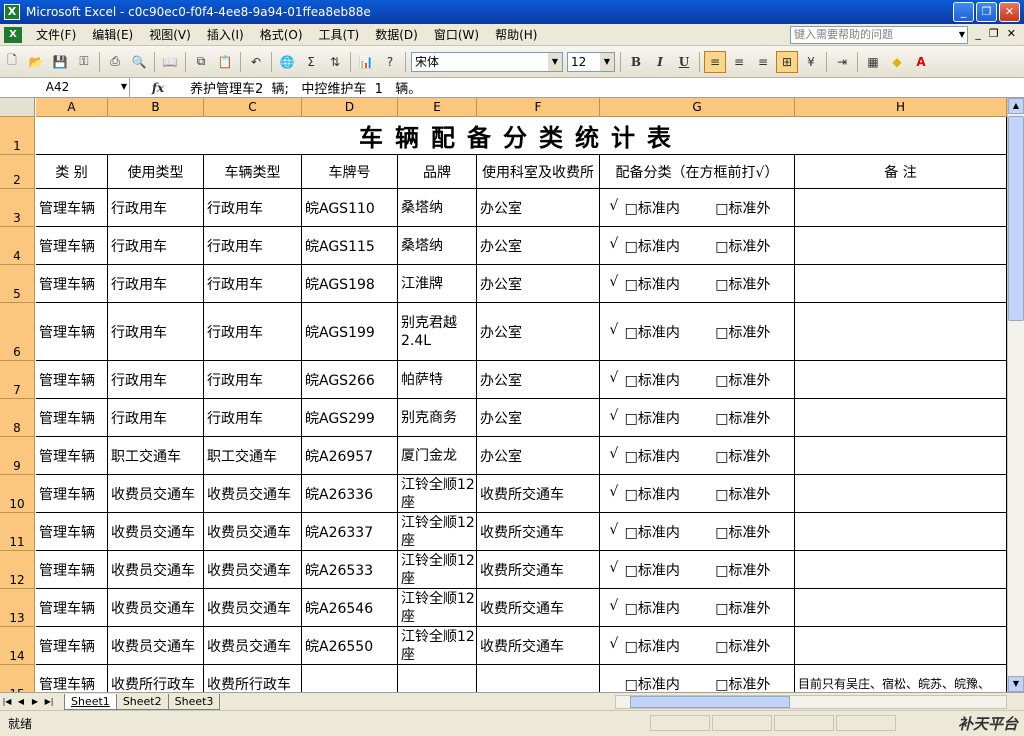 The height and width of the screenshot is (736, 1024). What do you see at coordinates (112, 35) in the screenshot?
I see `menu-edit: 编辑(E)` at bounding box center [112, 35].